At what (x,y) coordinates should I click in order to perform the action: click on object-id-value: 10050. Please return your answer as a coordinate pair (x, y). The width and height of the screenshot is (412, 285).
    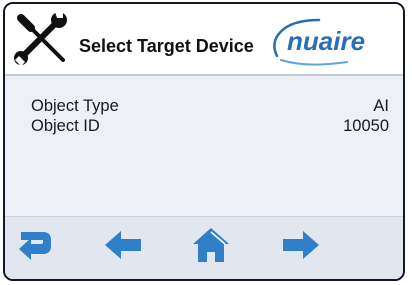
    Looking at the image, I should click on (366, 126).